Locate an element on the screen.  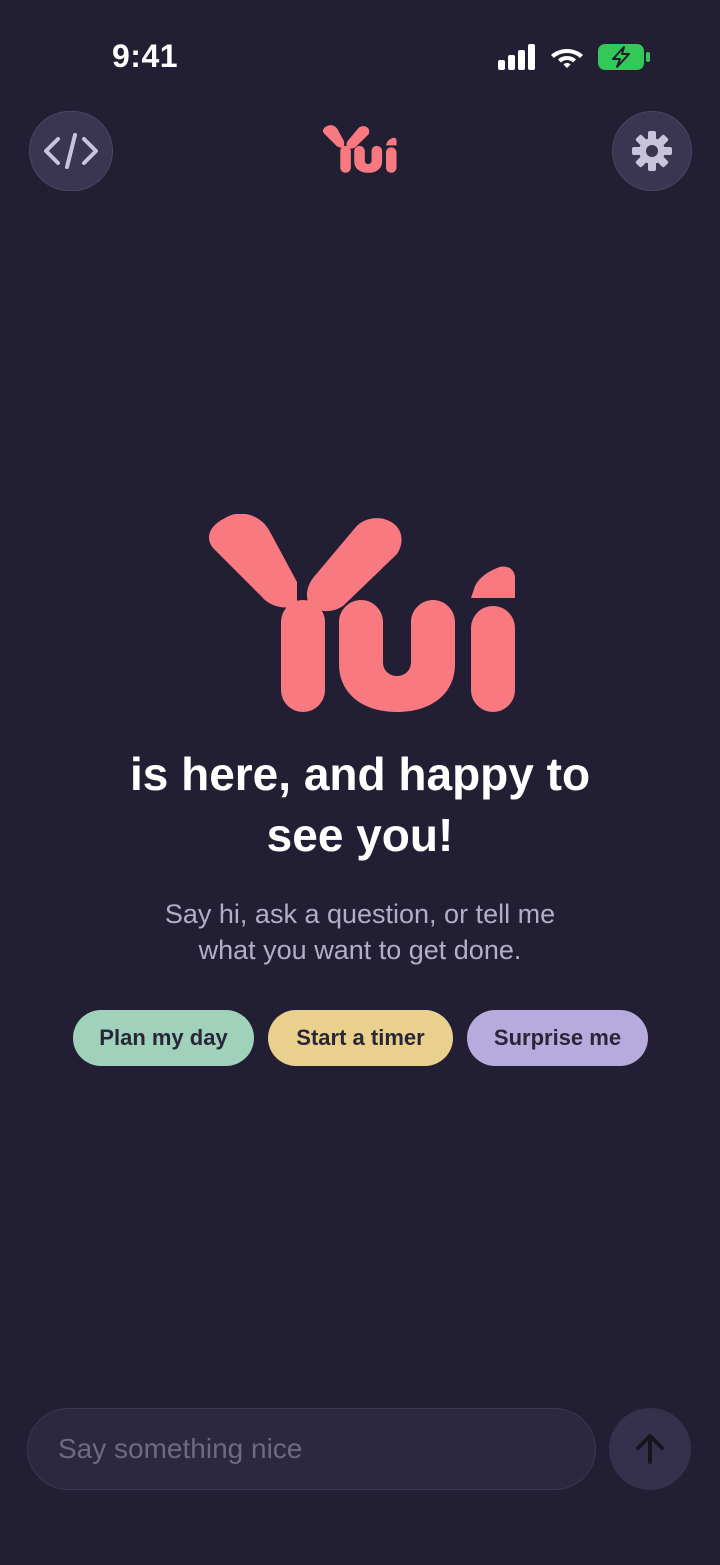
message-input-wrapper is located at coordinates (311, 1449).